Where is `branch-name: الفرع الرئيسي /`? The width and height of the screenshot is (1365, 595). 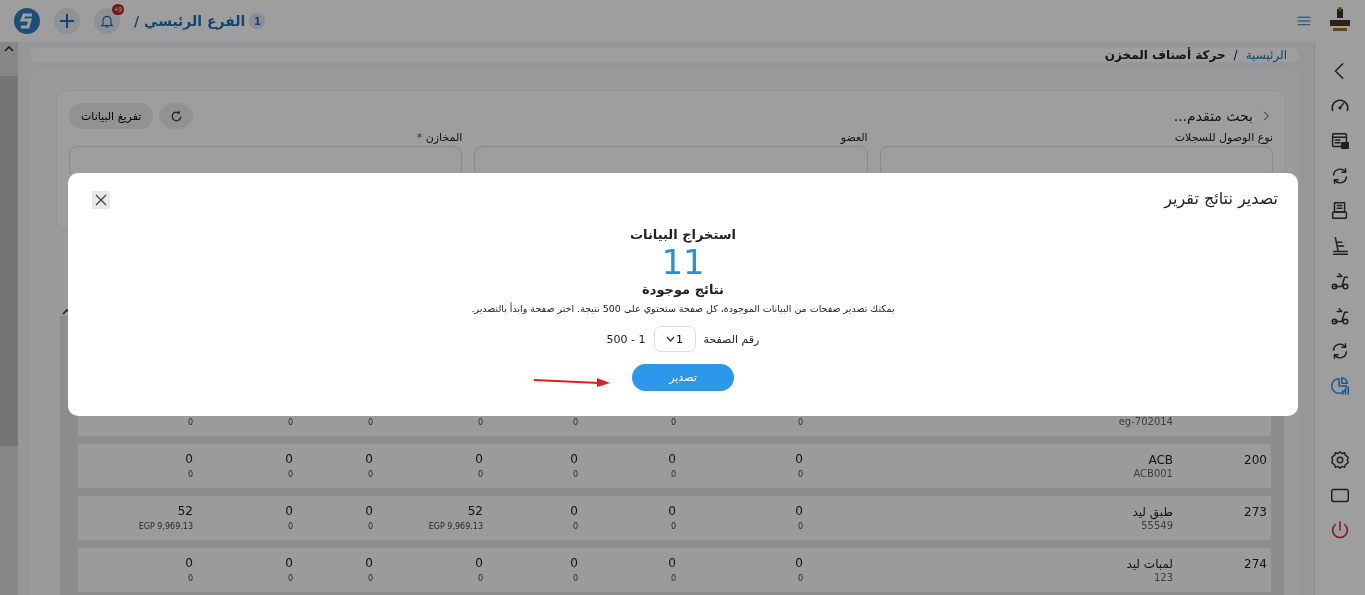
branch-name: الفرع الرئيسي / is located at coordinates (190, 21).